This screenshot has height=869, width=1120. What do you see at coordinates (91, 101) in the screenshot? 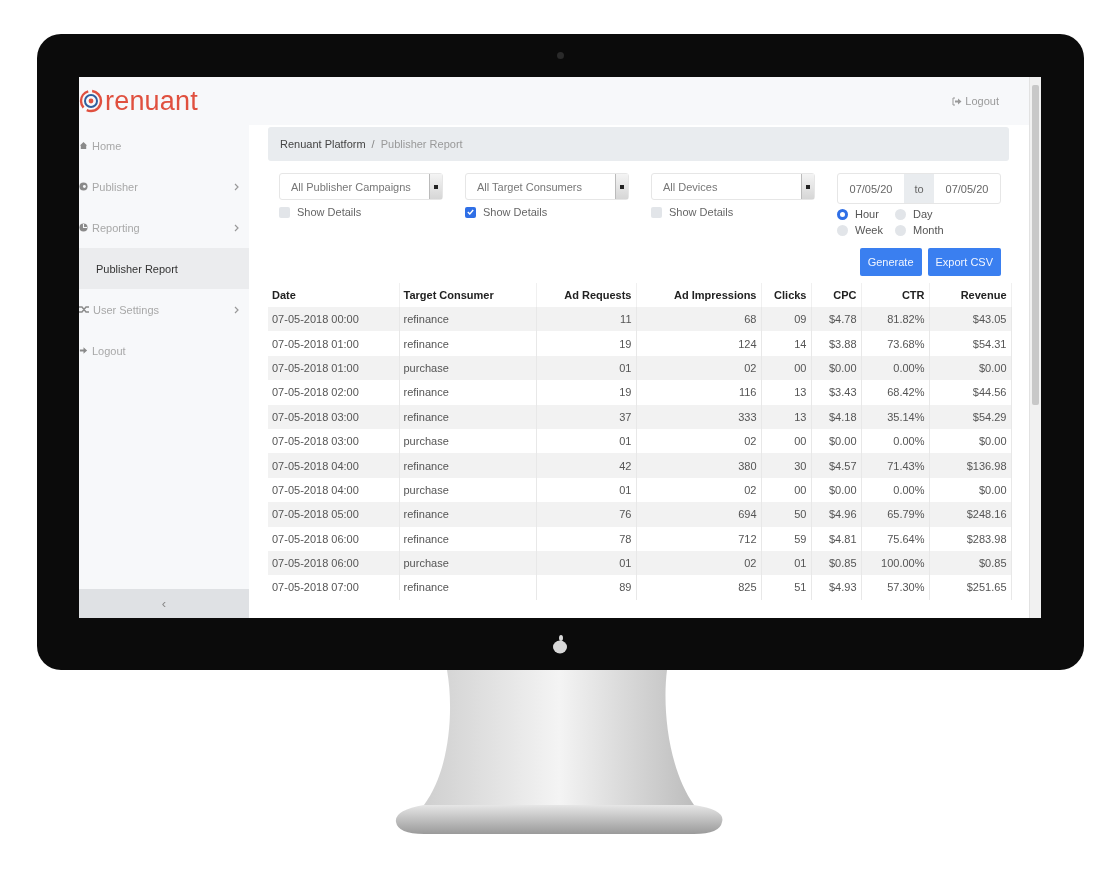
I see `target-logo-icon` at bounding box center [91, 101].